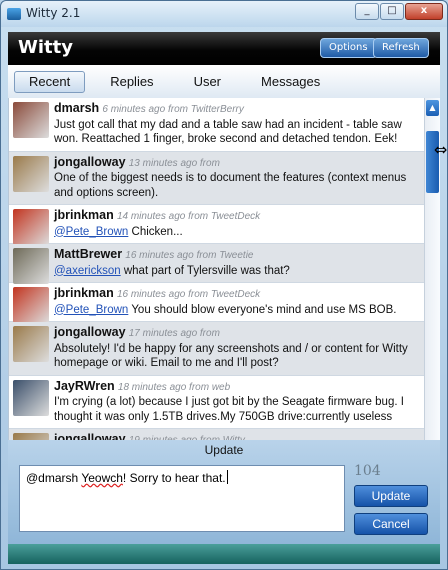 The height and width of the screenshot is (570, 448). I want to click on tweet-username: JayRWren, so click(84, 386).